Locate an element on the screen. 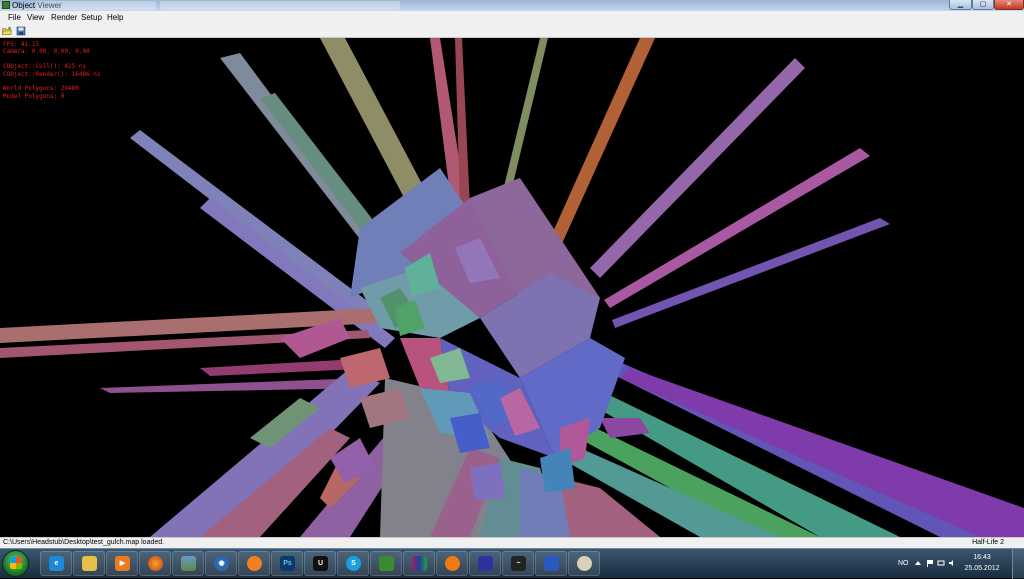 This screenshot has height=579, width=1024. tool-icon is located at coordinates (551, 563).